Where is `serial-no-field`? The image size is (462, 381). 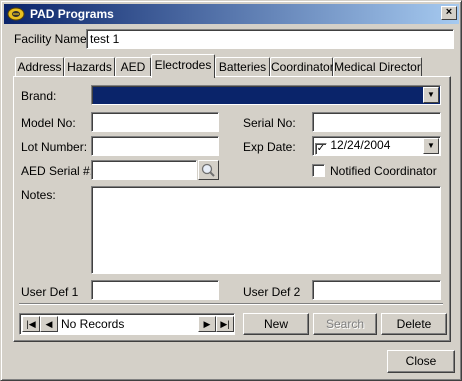 serial-no-field is located at coordinates (376, 122).